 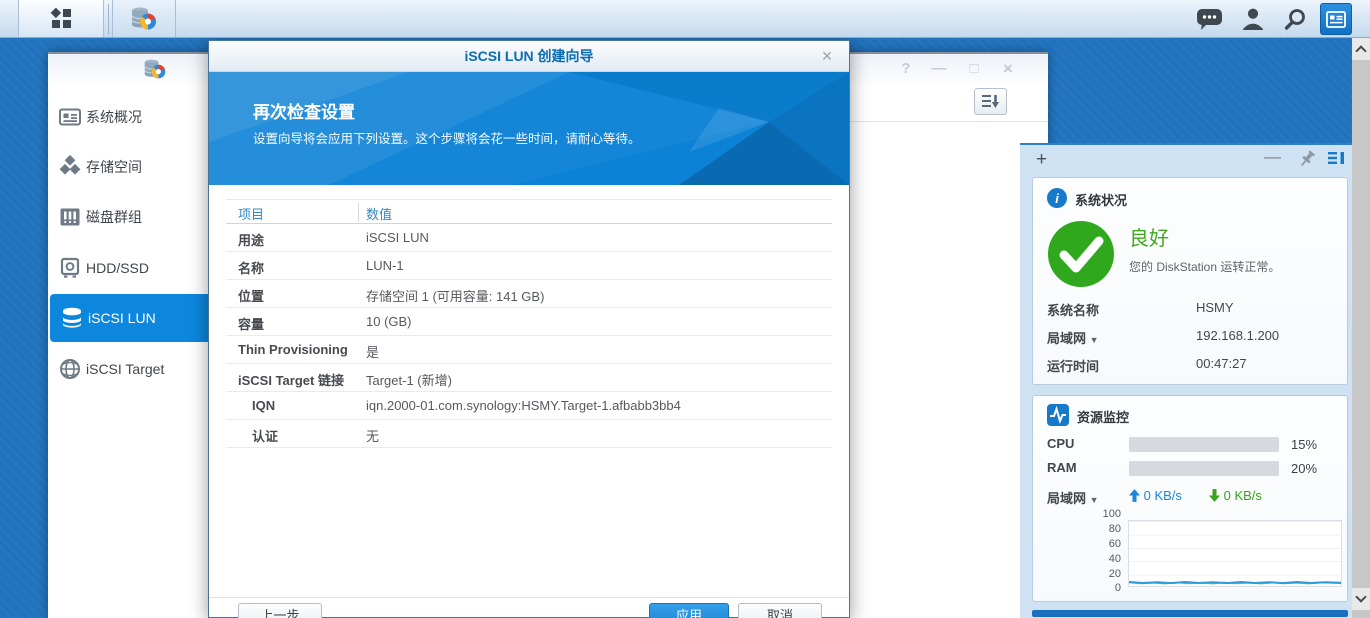 What do you see at coordinates (1221, 363) in the screenshot?
I see `uptime-value: 00:47:27` at bounding box center [1221, 363].